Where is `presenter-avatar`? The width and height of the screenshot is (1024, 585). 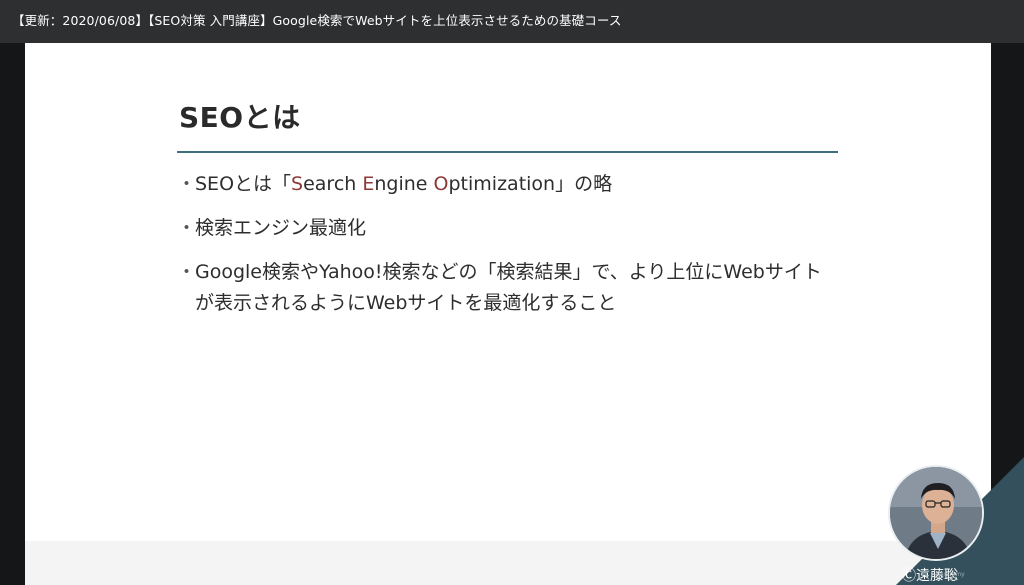 presenter-avatar is located at coordinates (936, 513).